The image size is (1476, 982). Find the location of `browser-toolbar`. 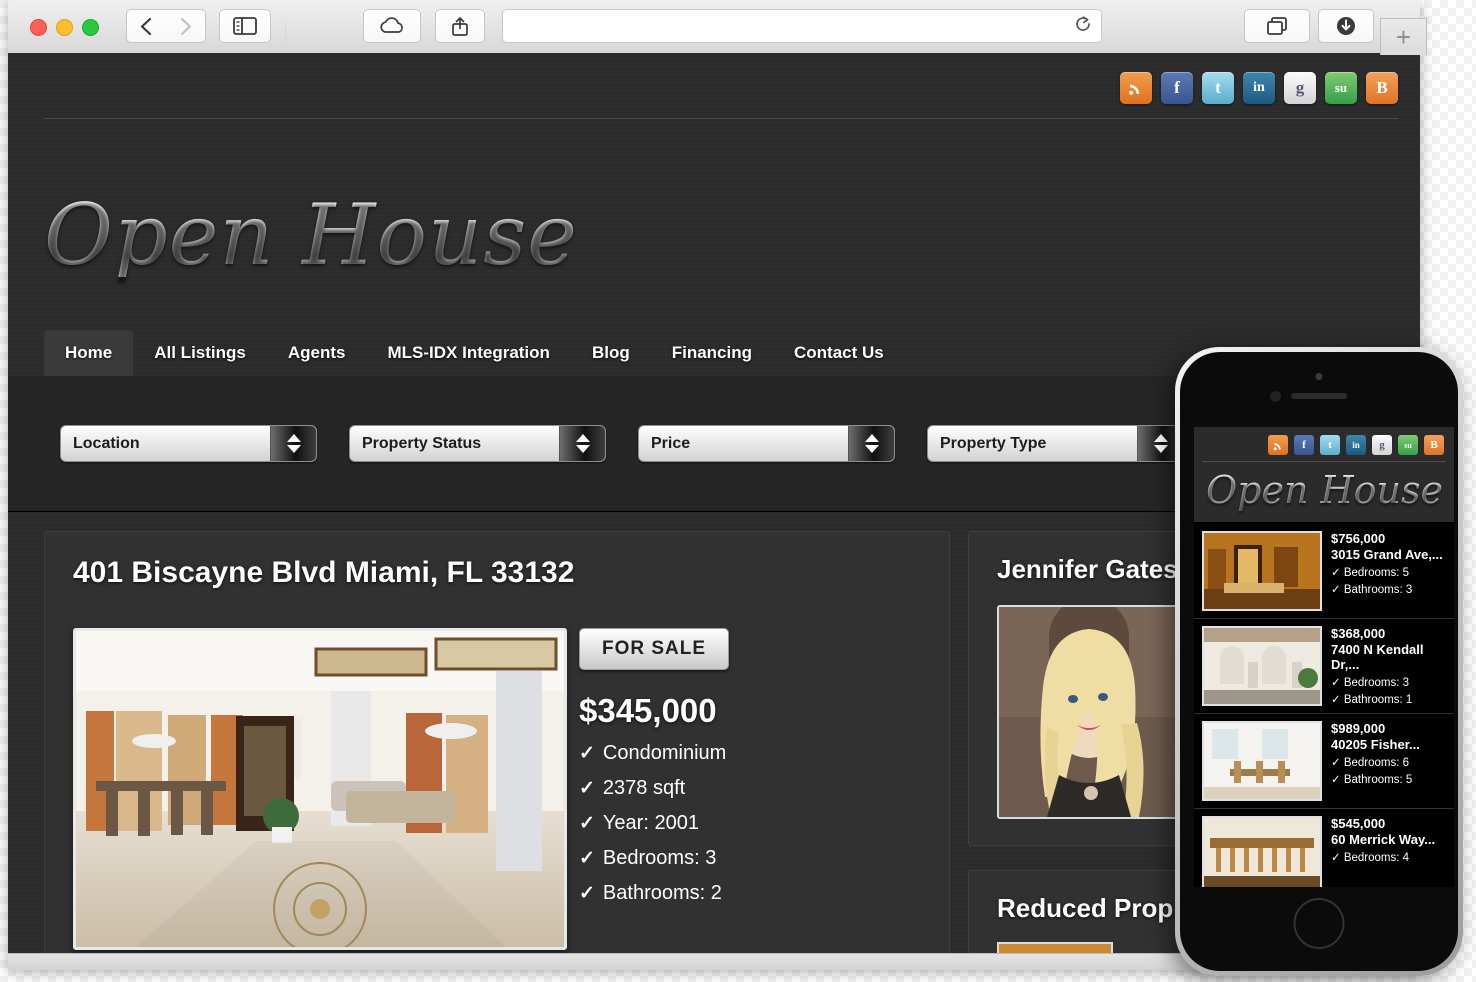

browser-toolbar is located at coordinates (714, 27).